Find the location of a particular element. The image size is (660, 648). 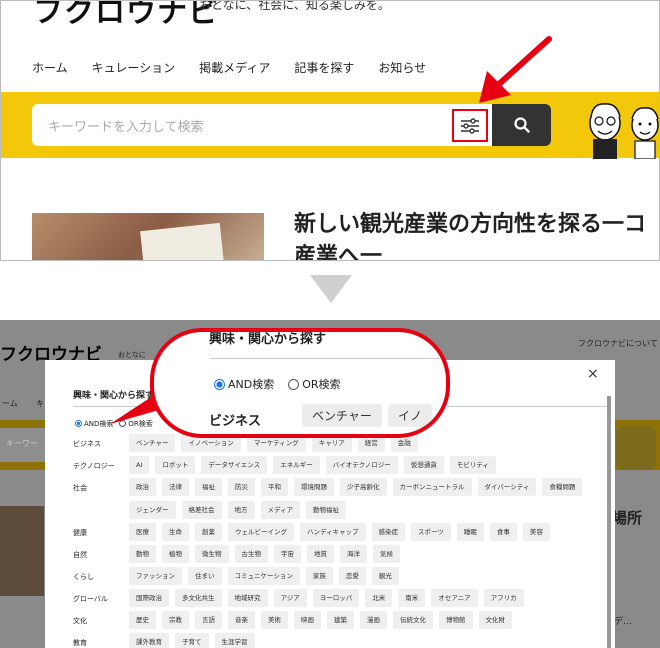

zoom-tag-venture: ベンチャー is located at coordinates (342, 415).